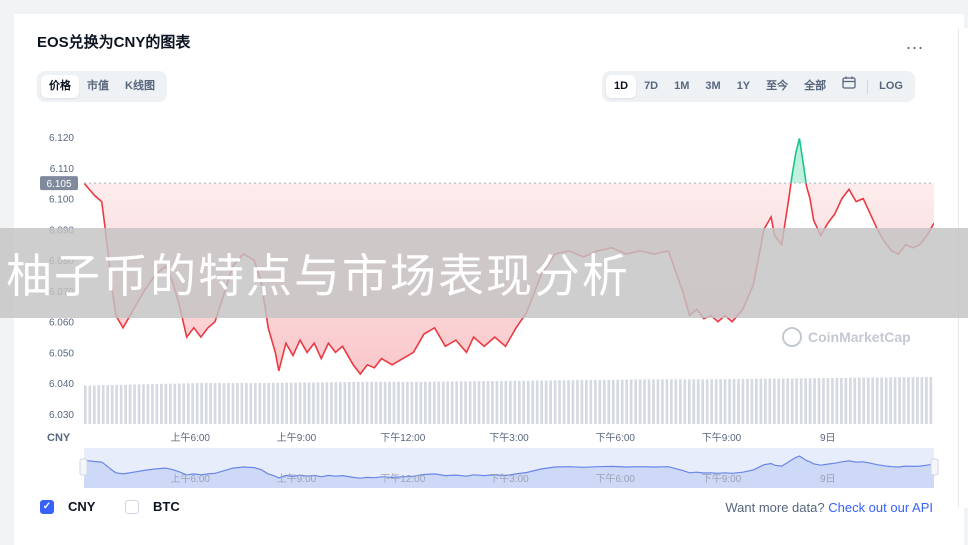 The height and width of the screenshot is (545, 968). I want to click on reference-price-label: 6.105, so click(58, 184).